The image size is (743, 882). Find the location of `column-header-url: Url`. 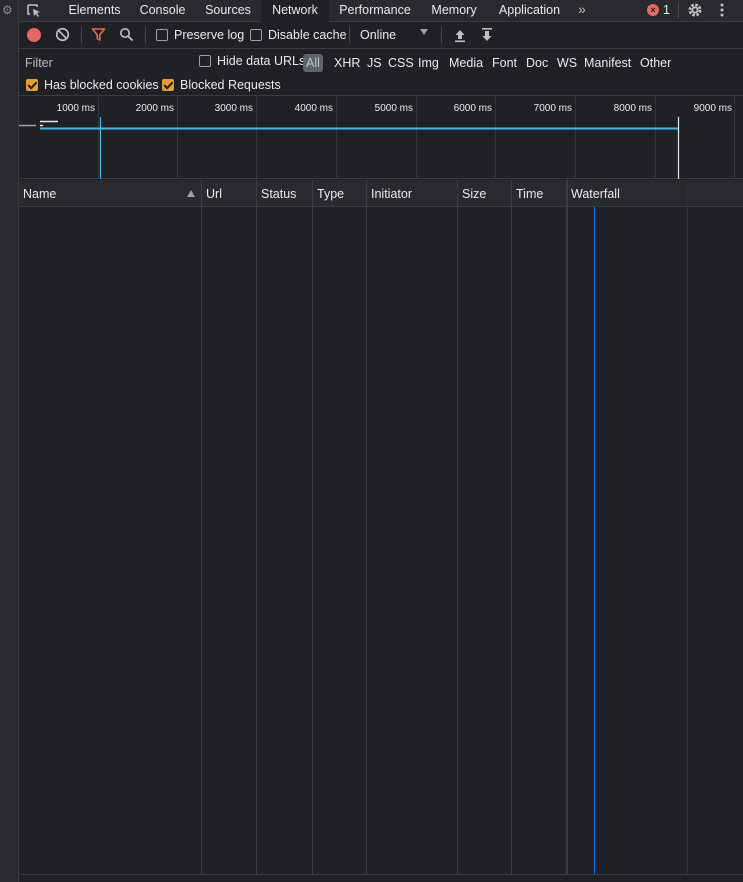

column-header-url: Url is located at coordinates (214, 194).